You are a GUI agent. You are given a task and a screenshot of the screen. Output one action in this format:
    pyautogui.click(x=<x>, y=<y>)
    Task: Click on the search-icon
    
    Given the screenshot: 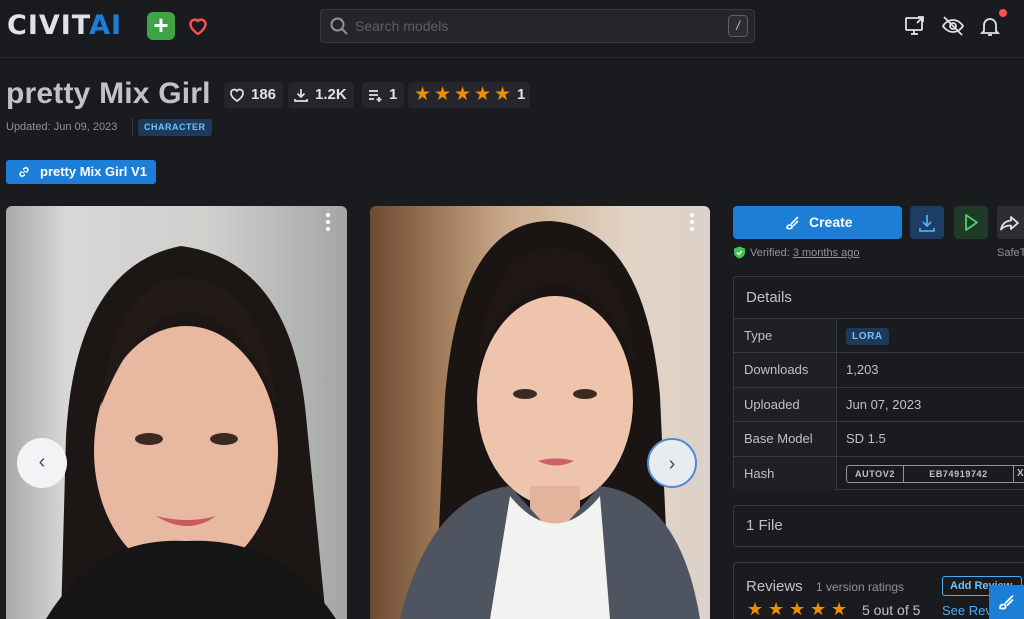 What is the action you would take?
    pyautogui.click(x=339, y=26)
    